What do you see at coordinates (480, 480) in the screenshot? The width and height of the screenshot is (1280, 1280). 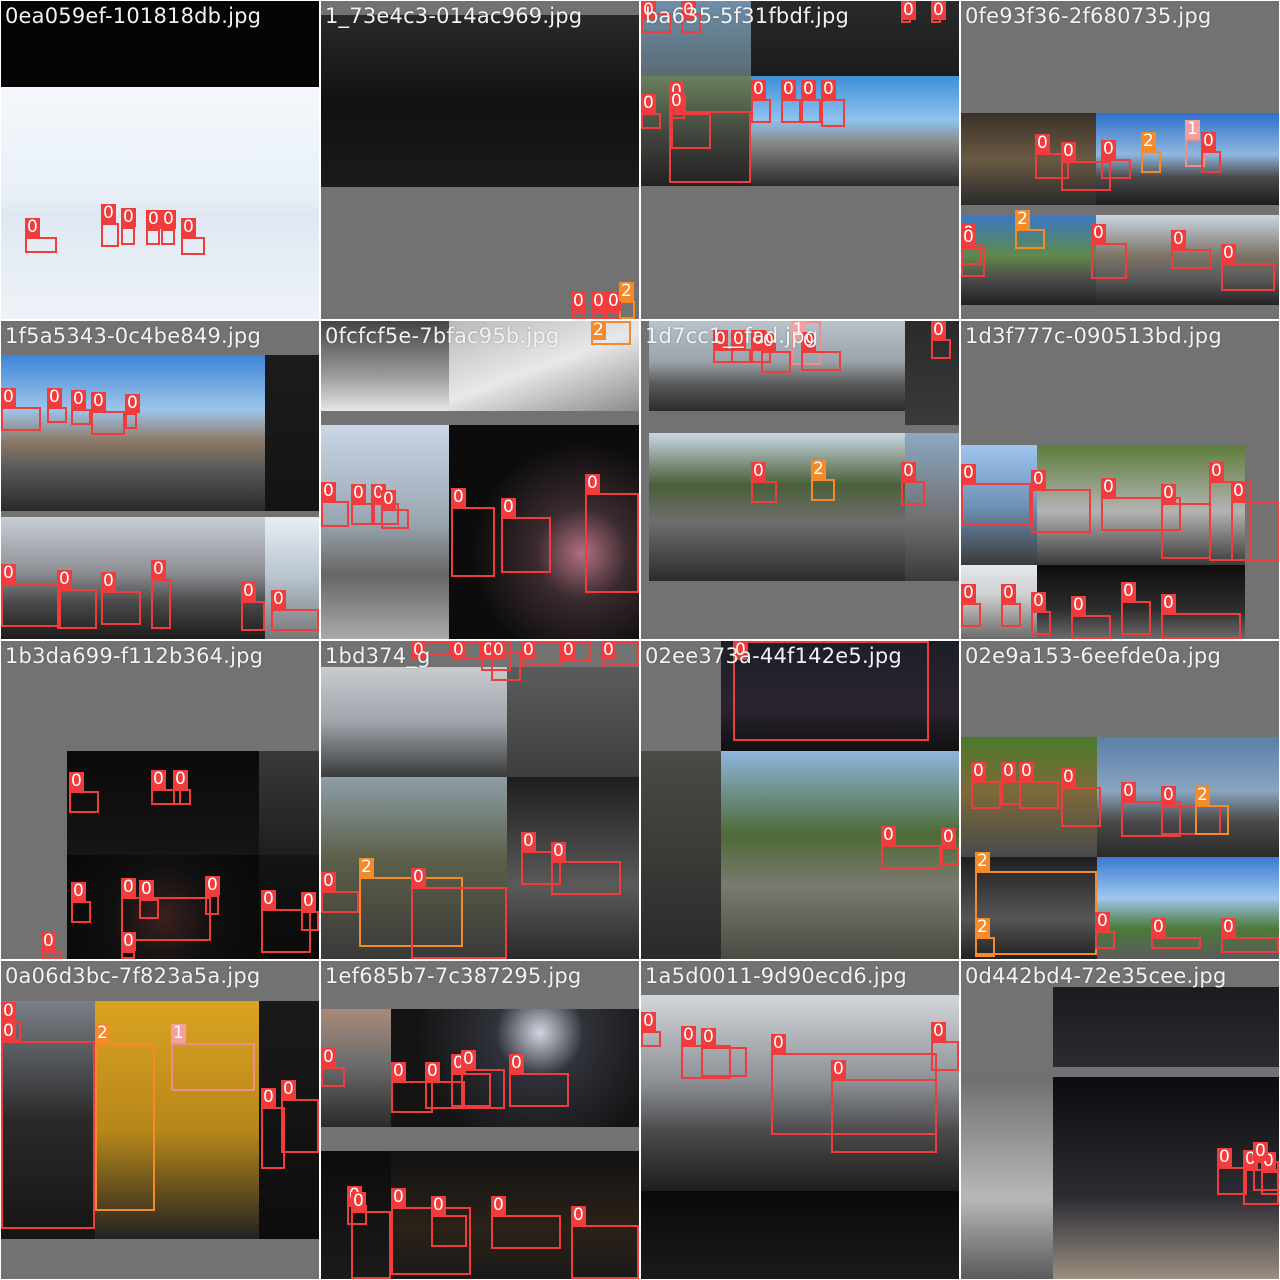 I see `mosaic-tile: 0 0 0 0 0 0 0 2 0fcfcf5e-7bfac95b.jpg` at bounding box center [480, 480].